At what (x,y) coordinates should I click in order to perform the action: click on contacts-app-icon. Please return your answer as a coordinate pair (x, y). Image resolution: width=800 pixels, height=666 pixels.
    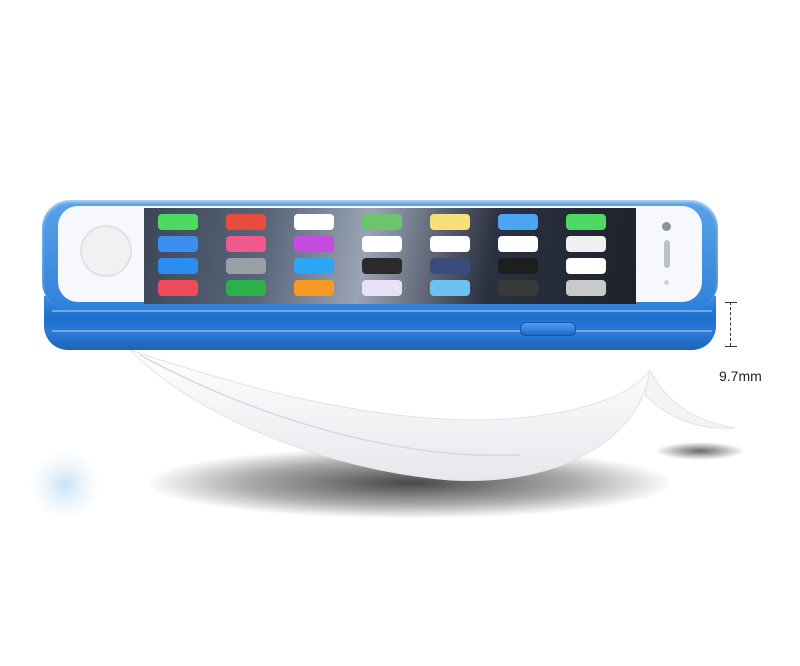
    Looking at the image, I should click on (586, 244).